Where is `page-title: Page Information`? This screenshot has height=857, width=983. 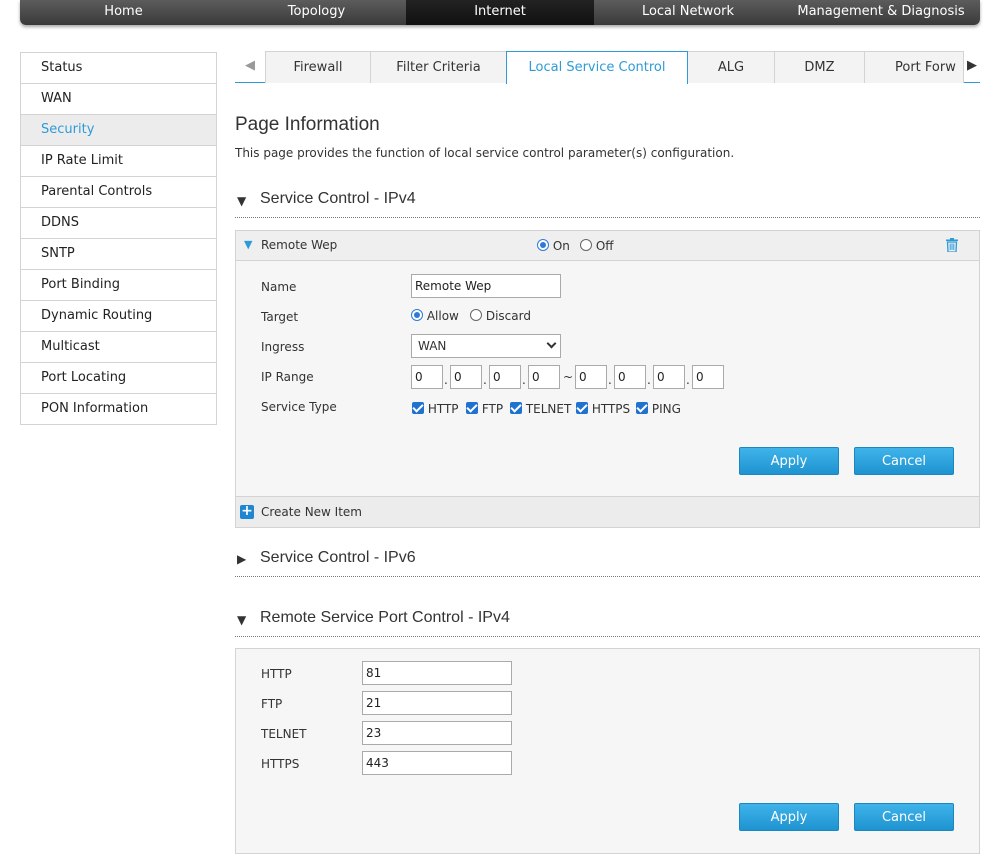
page-title: Page Information is located at coordinates (307, 124).